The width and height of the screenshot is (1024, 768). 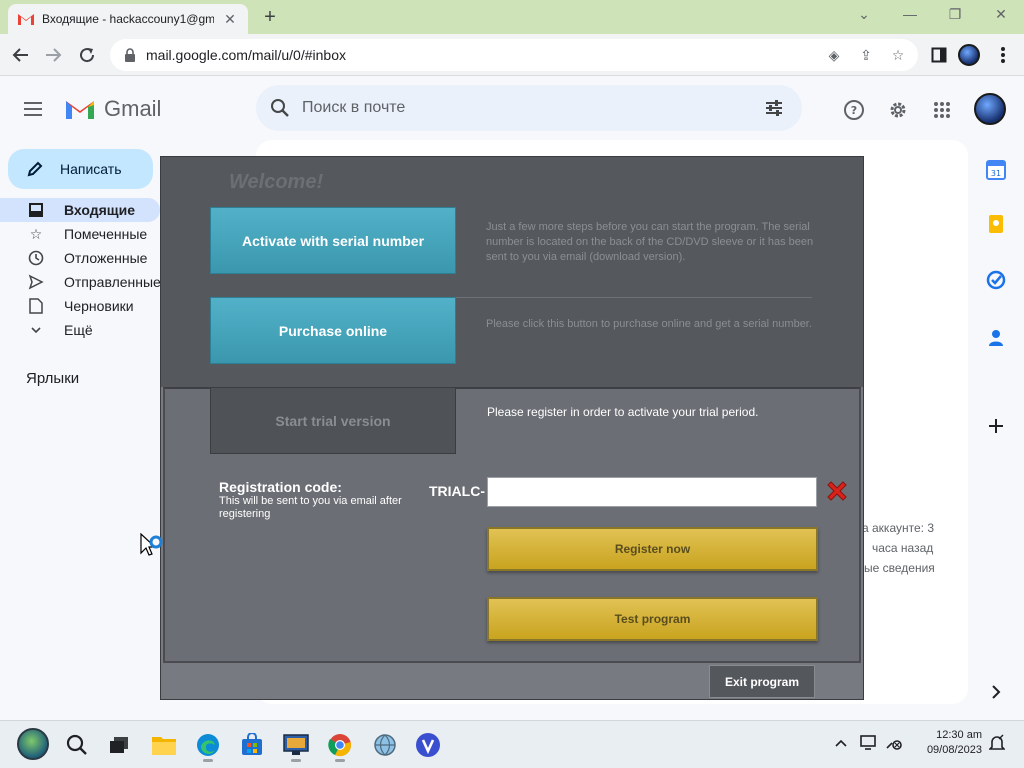 I want to click on tab-title: Входящие - hackaccouny1@gmail.com, so click(x=128, y=19).